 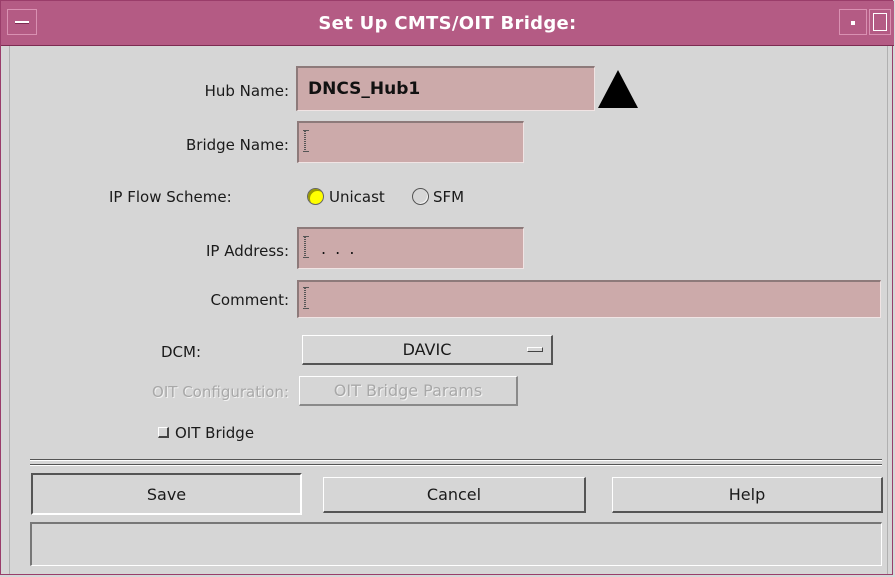 I want to click on status-bar, so click(x=456, y=544).